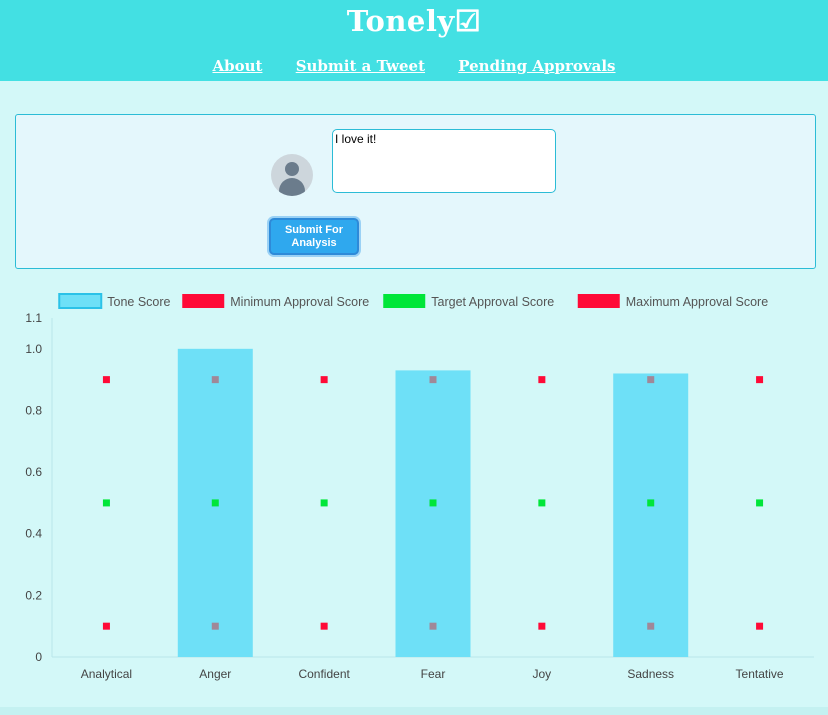 The width and height of the screenshot is (828, 715). I want to click on y-tick-label: 0.8, so click(33, 410).